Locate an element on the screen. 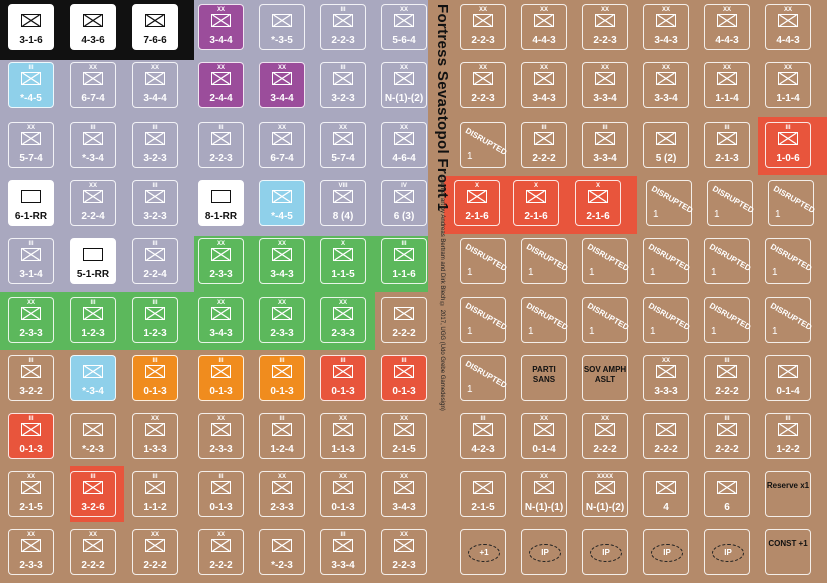 The width and height of the screenshot is (827, 583). unit-counter: XX N-(1)-(1) is located at coordinates (544, 494).